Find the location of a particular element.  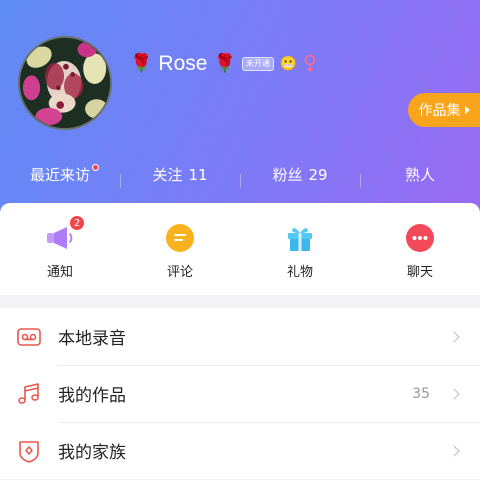

action-label: 礼物 is located at coordinates (299, 272).